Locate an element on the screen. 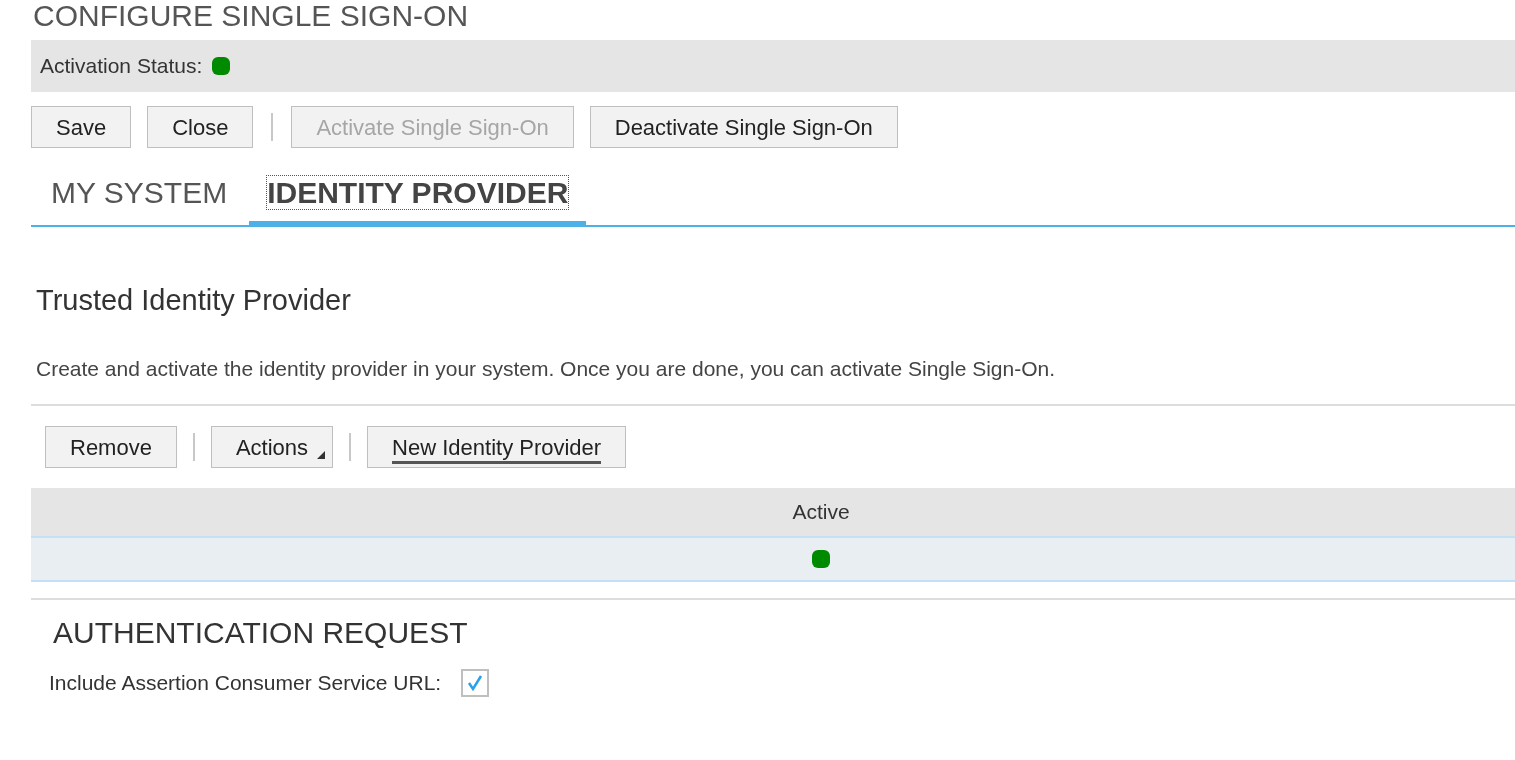 The width and height of the screenshot is (1515, 760). actions-menu-button: Actions is located at coordinates (272, 447).